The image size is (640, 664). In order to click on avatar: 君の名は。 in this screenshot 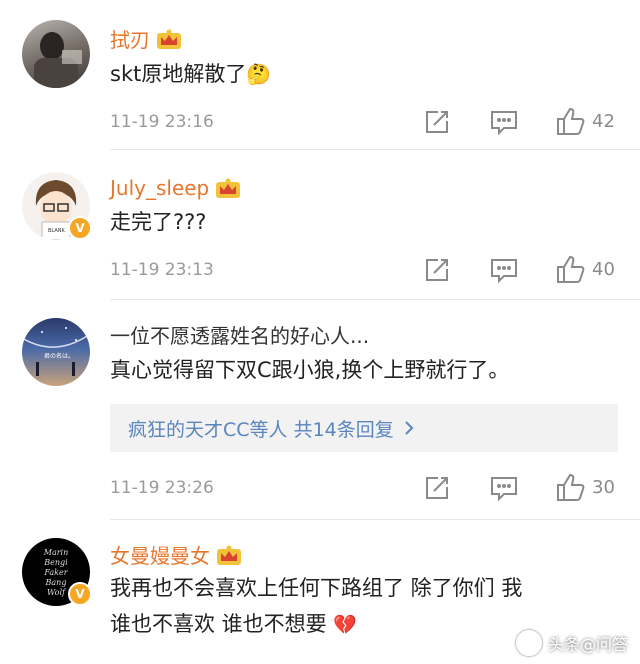, I will do `click(56, 352)`.